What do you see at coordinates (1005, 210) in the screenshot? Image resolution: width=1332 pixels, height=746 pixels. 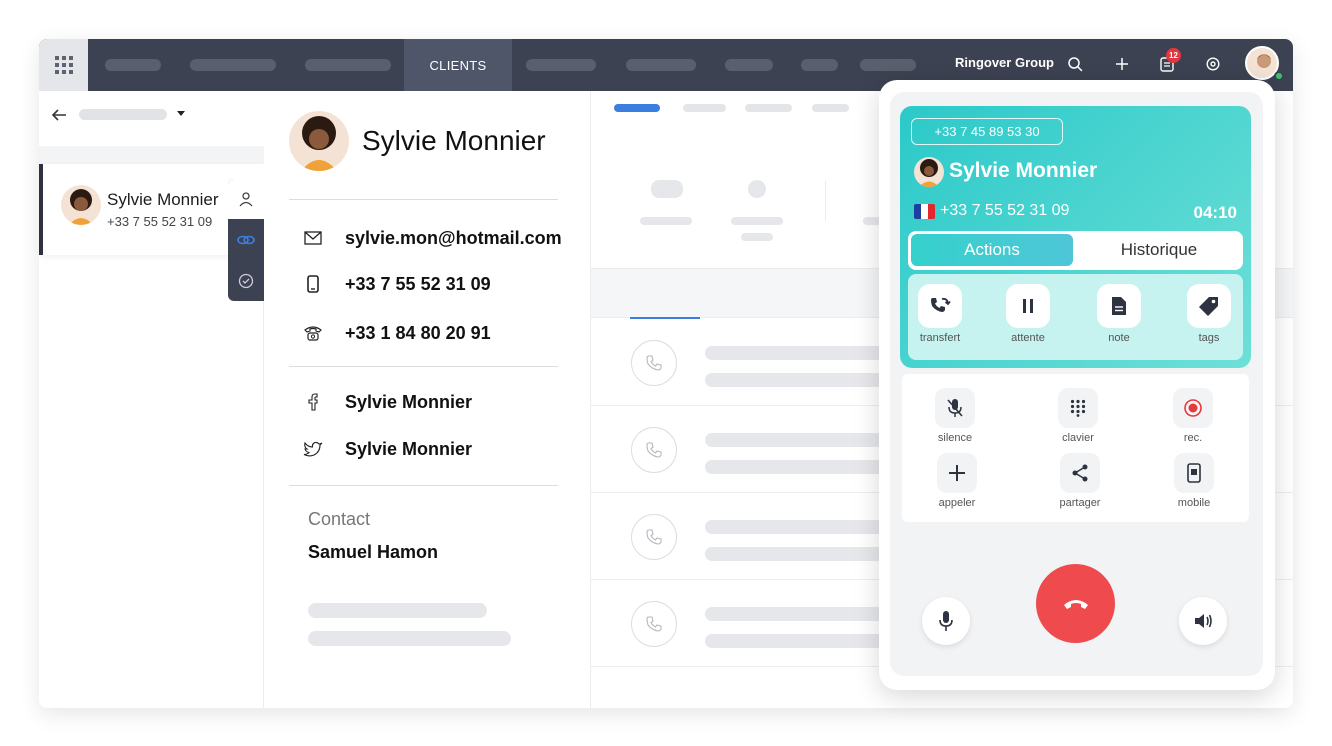 I see `caller-phone-number: +33 7 55 52 31 09` at bounding box center [1005, 210].